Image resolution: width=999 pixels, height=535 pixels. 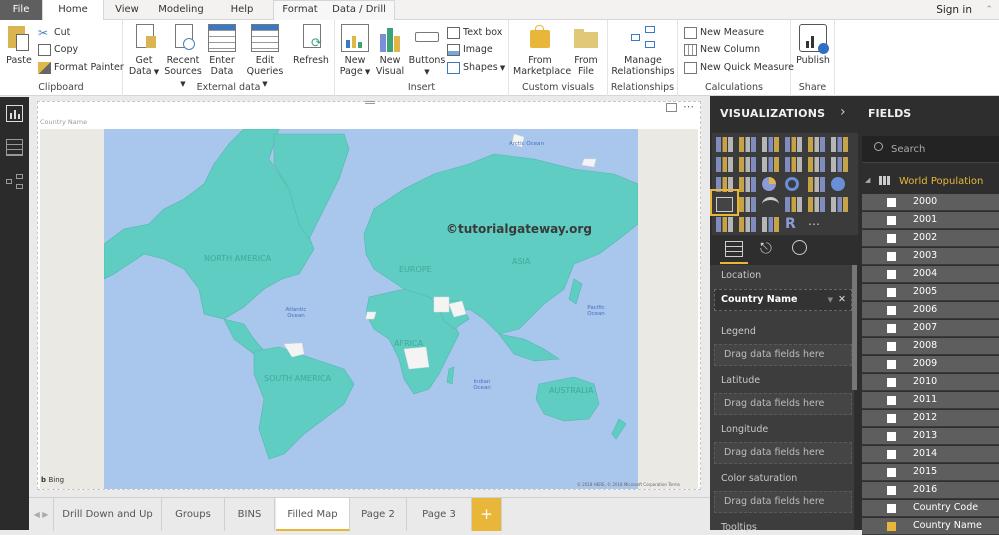 I want to click on page-scroll-arrows: ◀ ▶, so click(x=41, y=514).